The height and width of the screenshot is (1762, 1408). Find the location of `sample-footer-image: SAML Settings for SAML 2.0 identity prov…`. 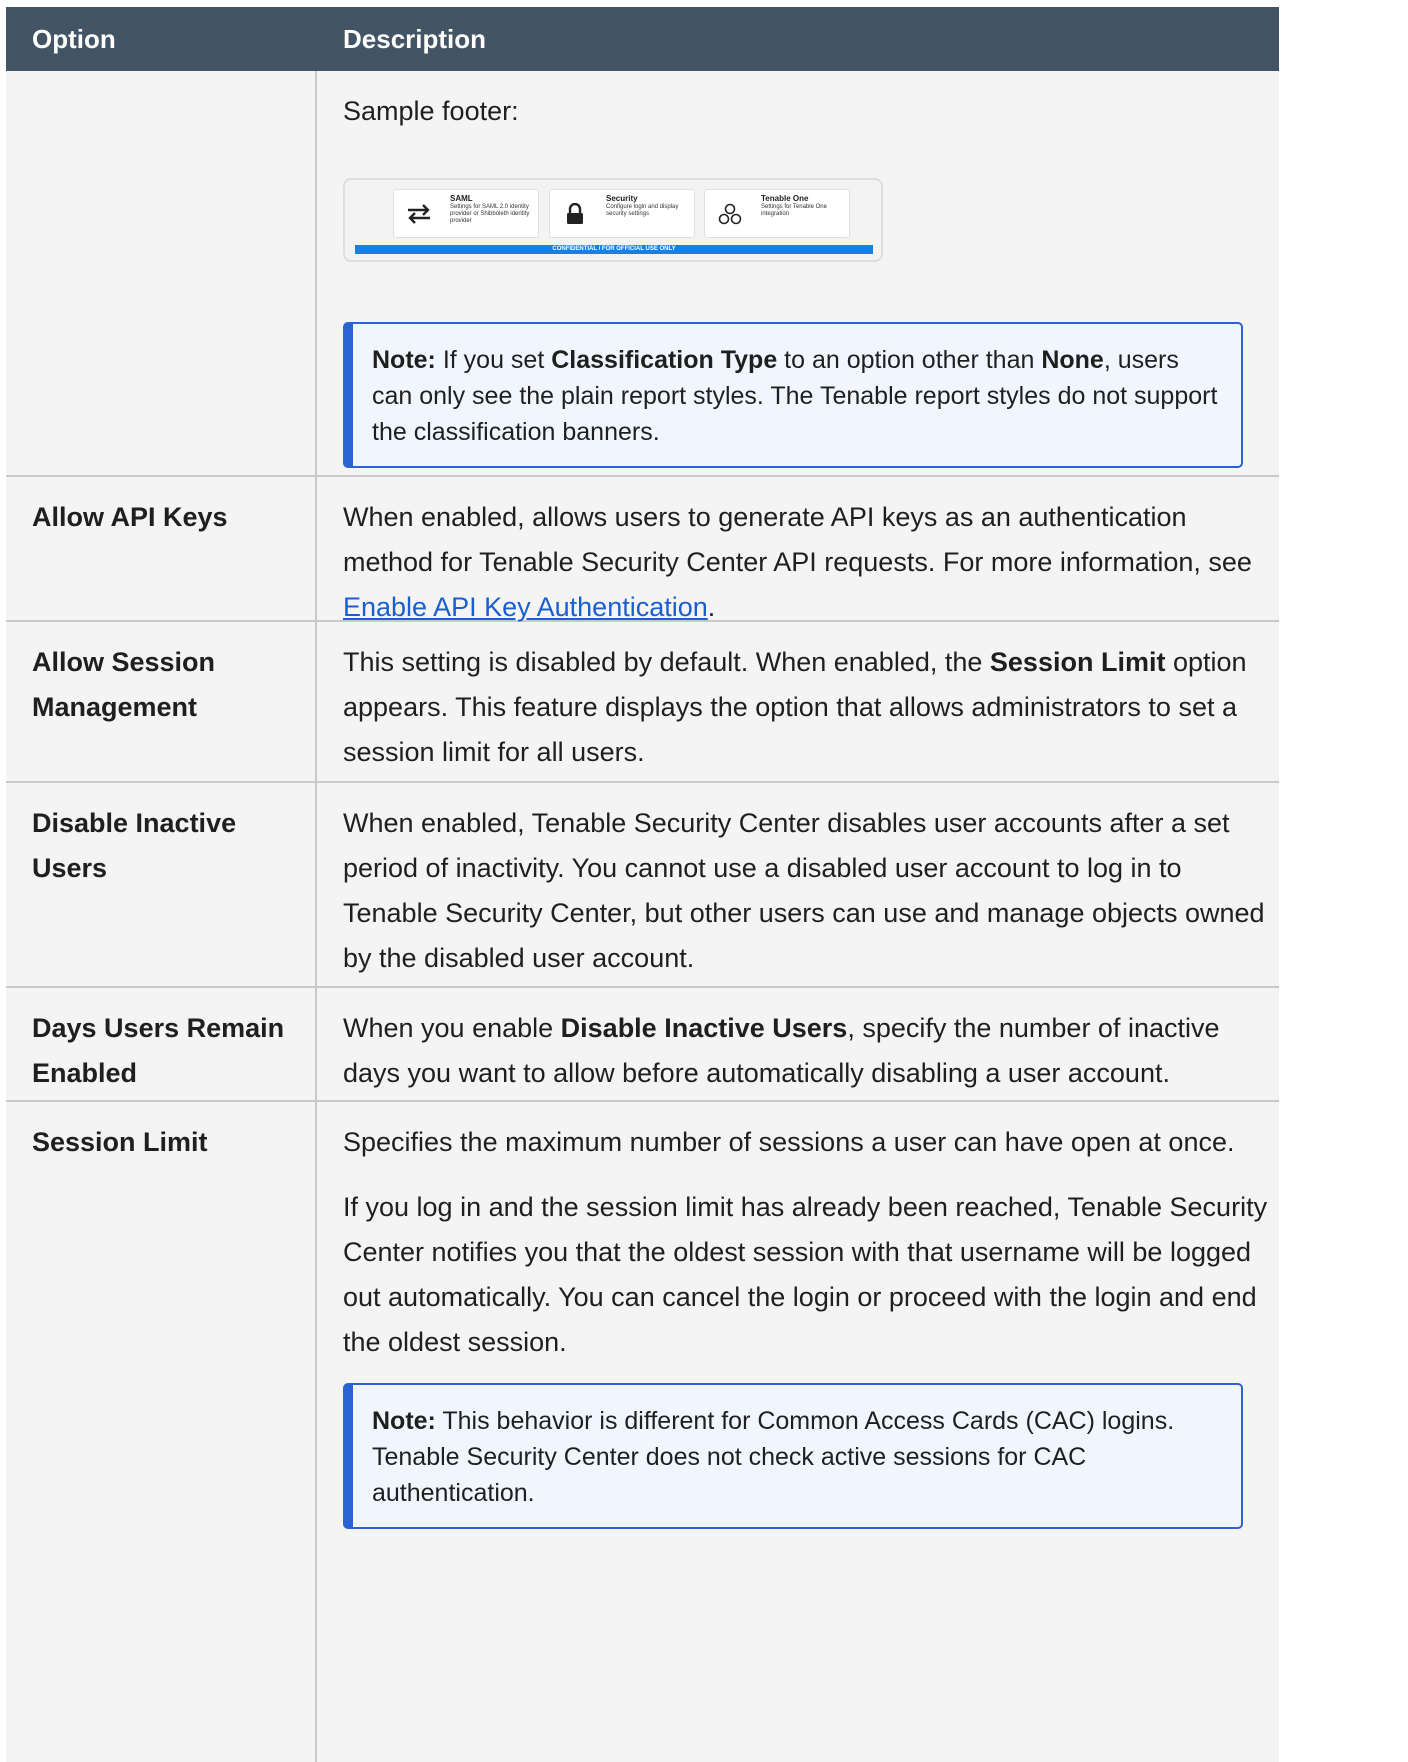

sample-footer-image: SAML Settings for SAML 2.0 identity prov… is located at coordinates (613, 220).